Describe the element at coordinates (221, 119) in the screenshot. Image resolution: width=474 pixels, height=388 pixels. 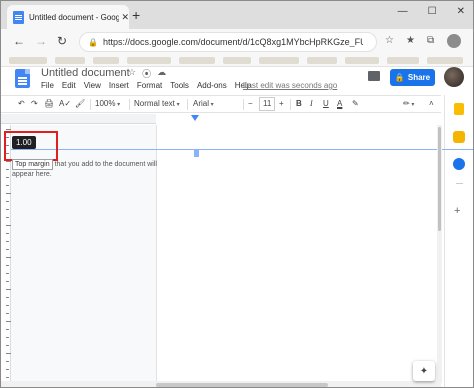
I see `horizontal-ruler` at that location.